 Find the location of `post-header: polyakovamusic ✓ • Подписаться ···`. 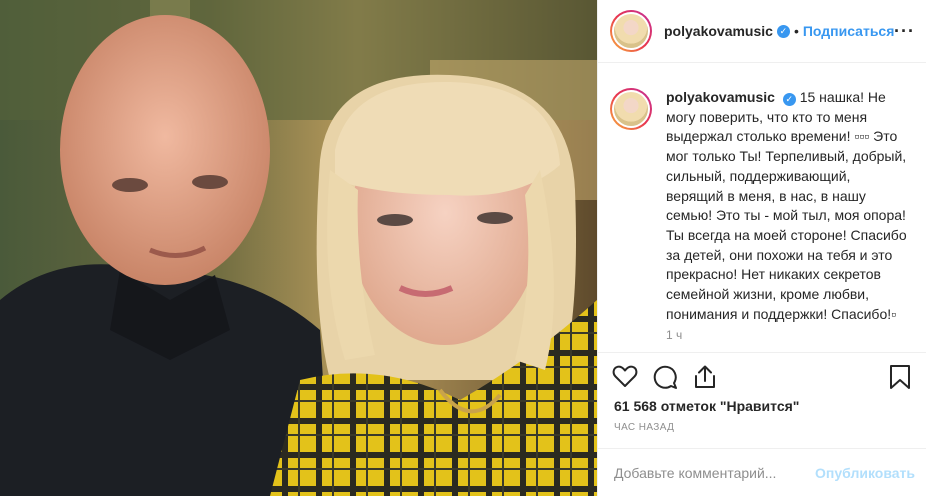

post-header: polyakovamusic ✓ • Подписаться ··· is located at coordinates (762, 31).